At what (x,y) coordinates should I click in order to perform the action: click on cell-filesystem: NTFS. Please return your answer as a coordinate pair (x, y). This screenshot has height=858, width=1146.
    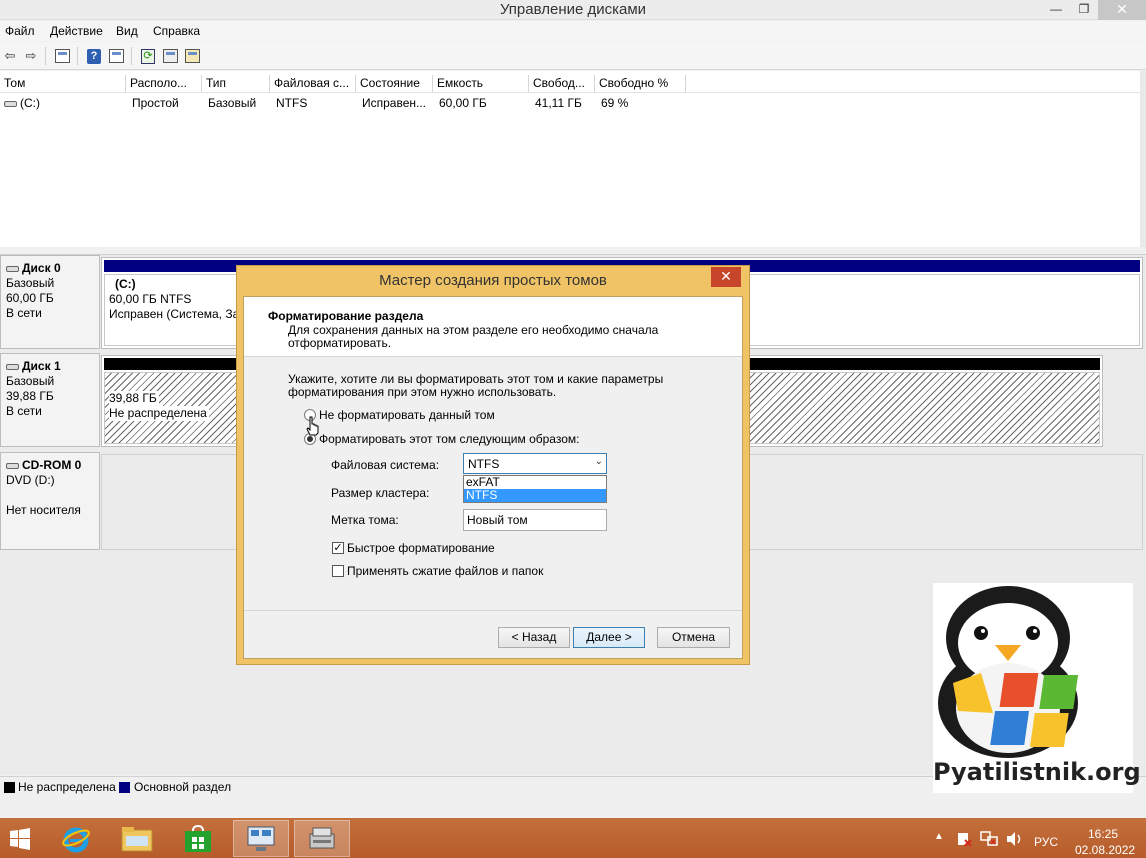
    Looking at the image, I should click on (292, 103).